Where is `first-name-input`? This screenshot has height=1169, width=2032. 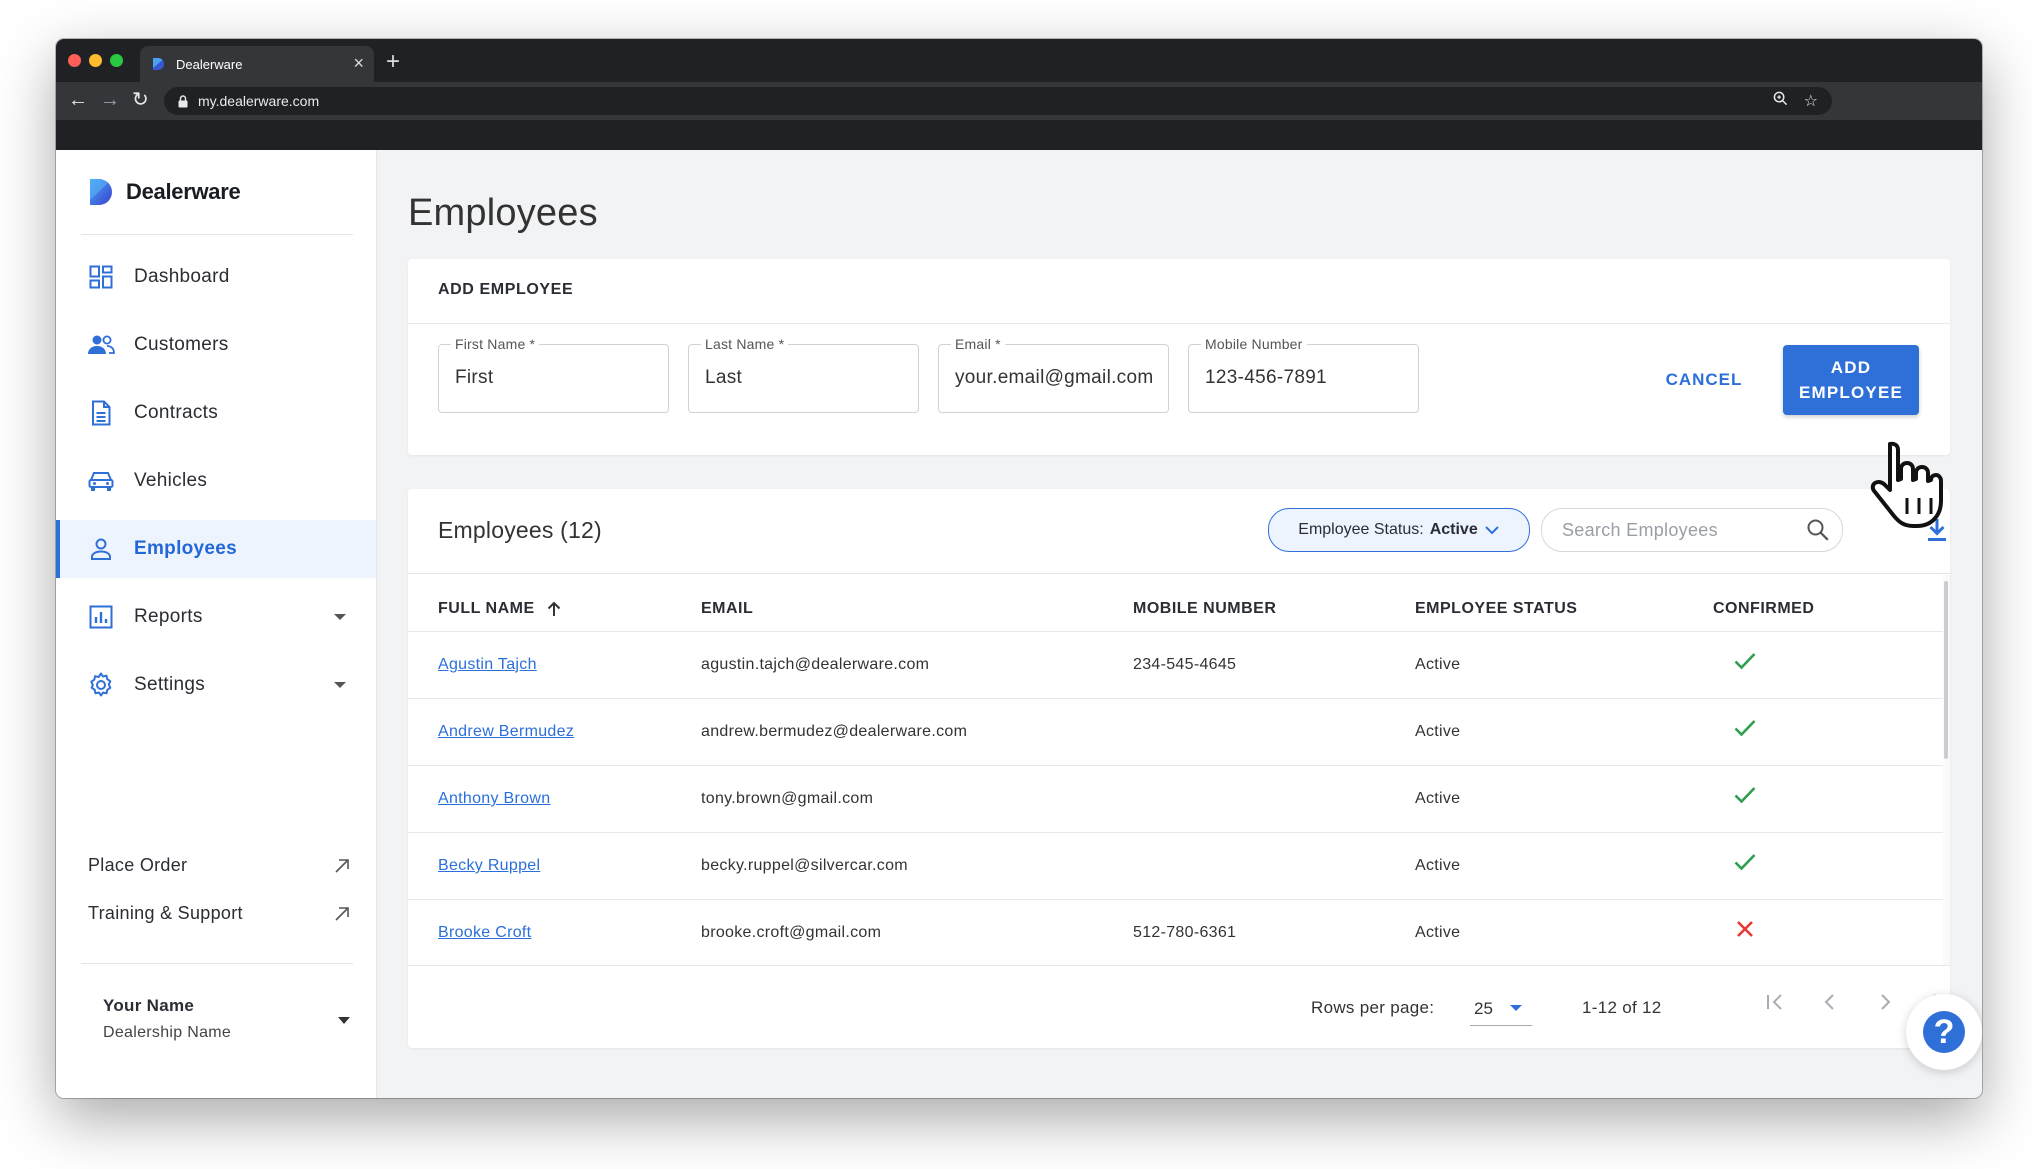
first-name-input is located at coordinates (555, 378).